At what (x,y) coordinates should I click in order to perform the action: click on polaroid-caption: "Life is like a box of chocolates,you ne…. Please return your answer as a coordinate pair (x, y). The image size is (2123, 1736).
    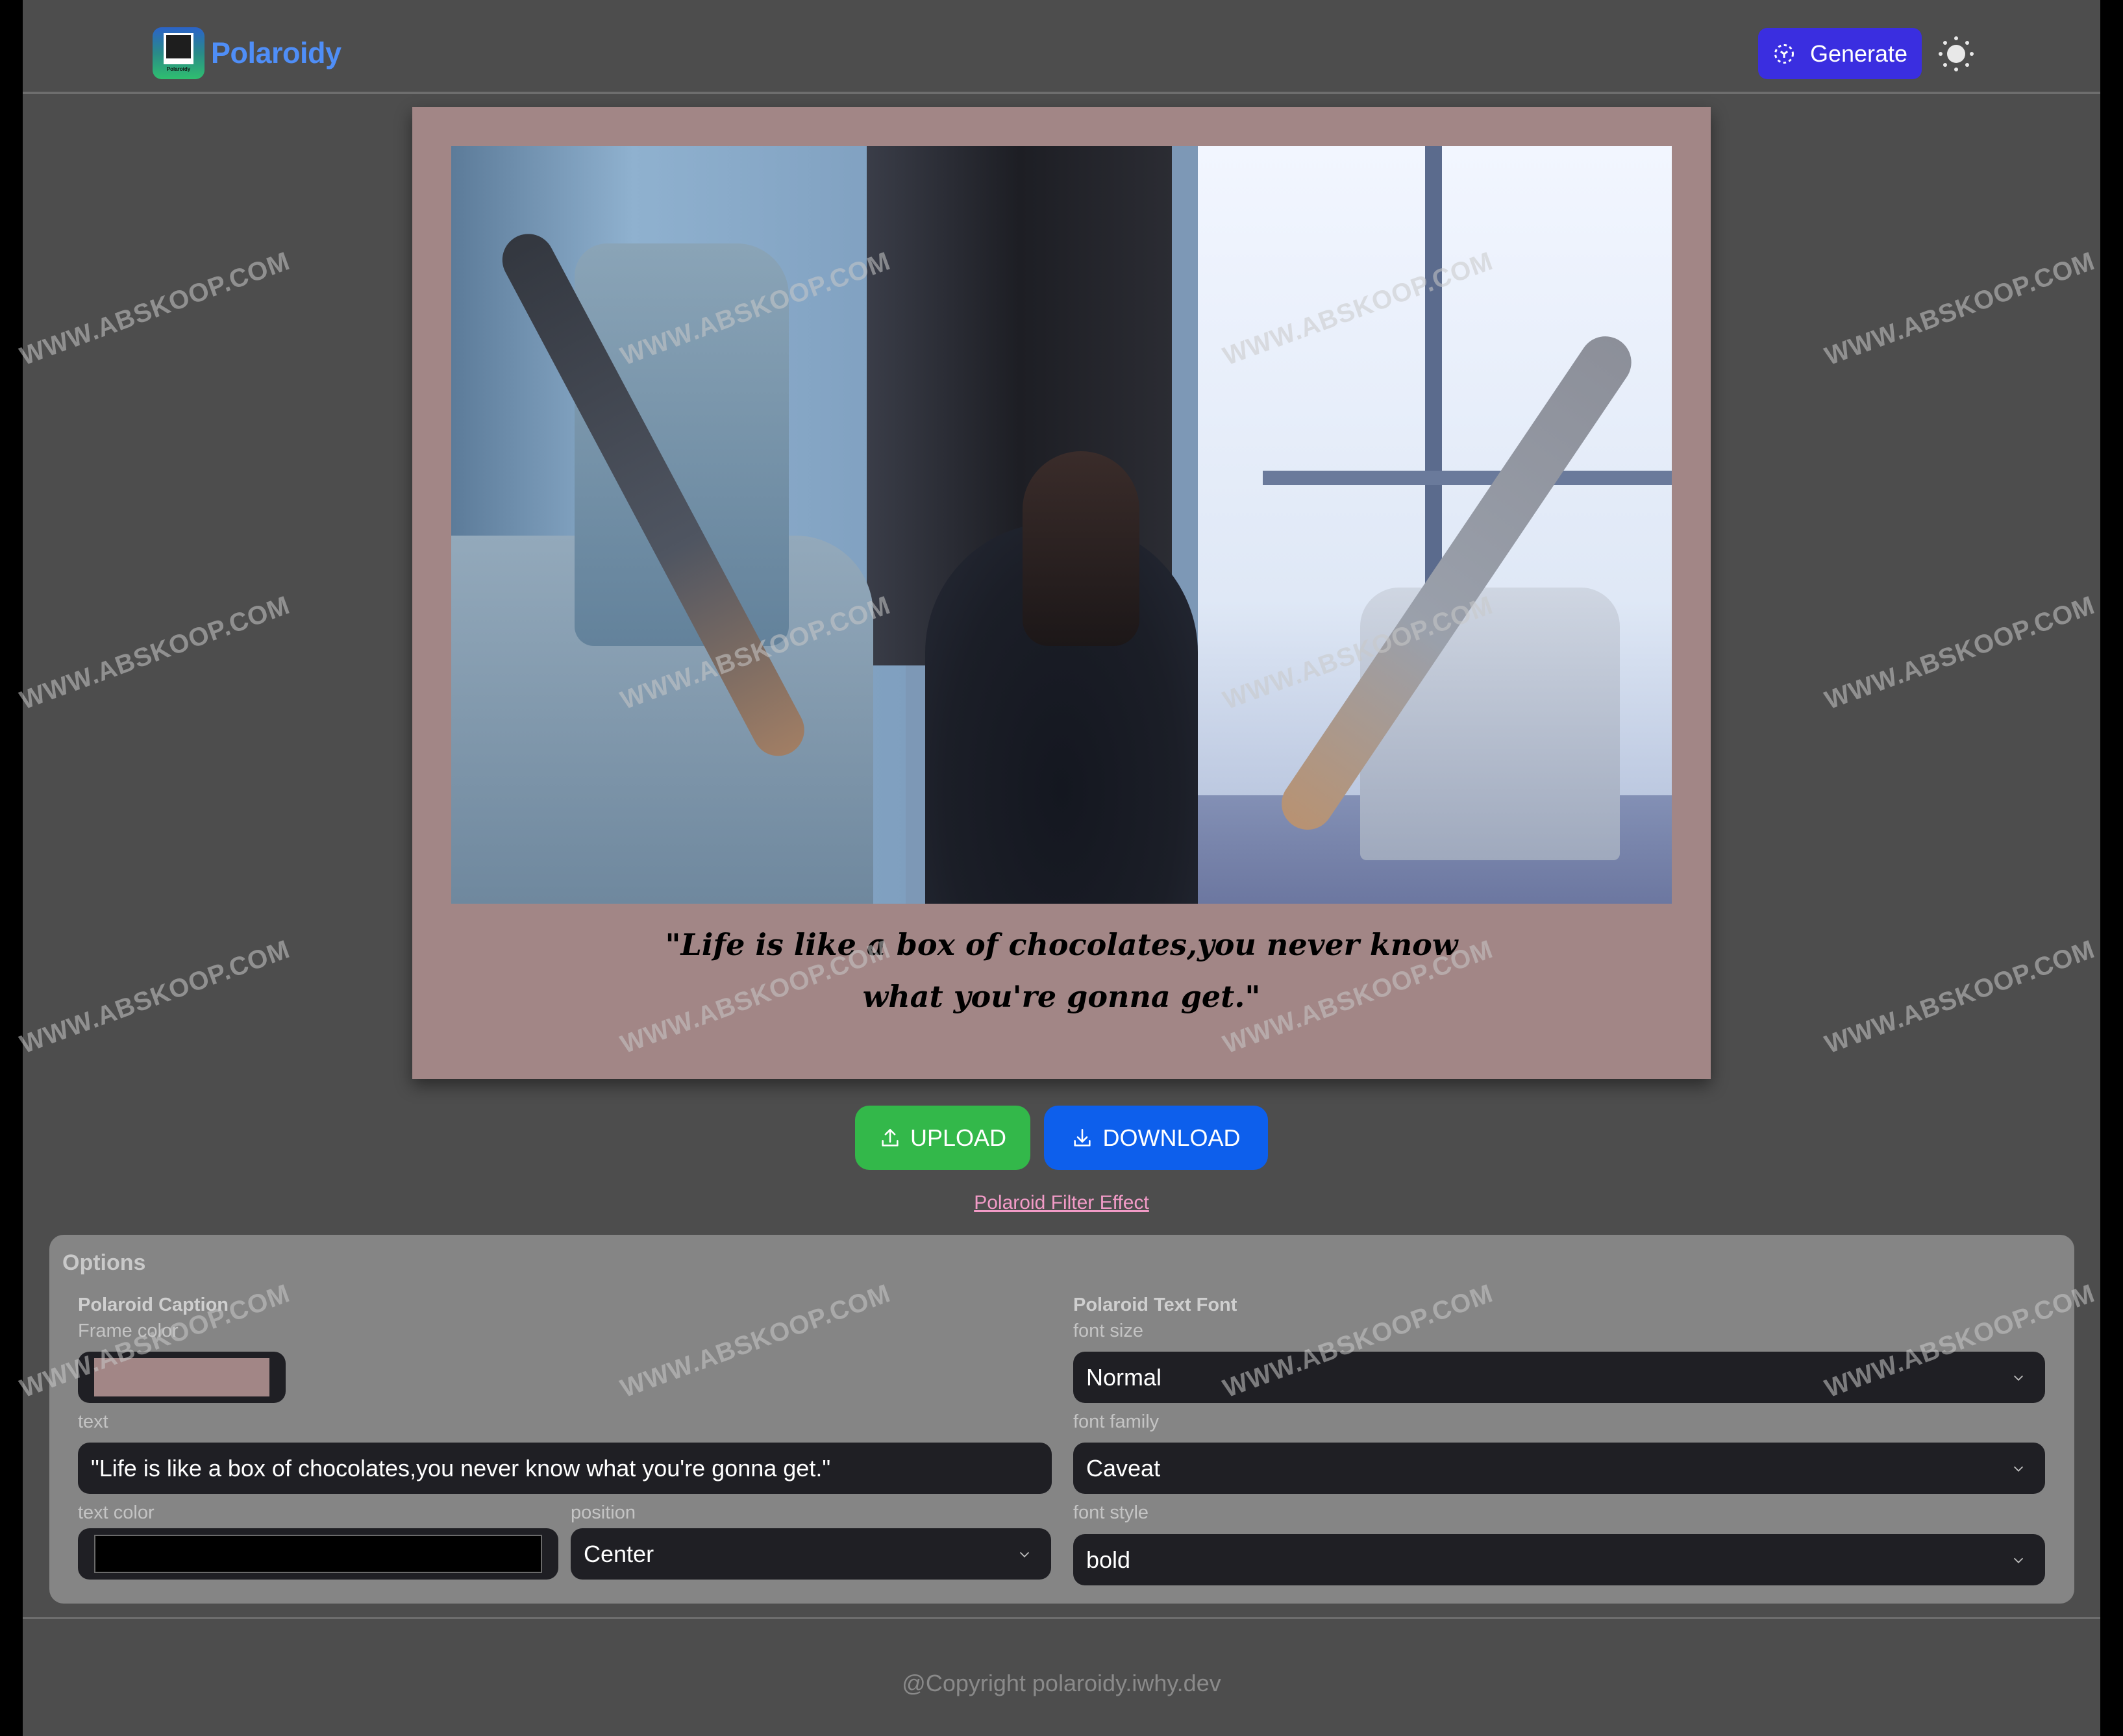
    Looking at the image, I should click on (1061, 971).